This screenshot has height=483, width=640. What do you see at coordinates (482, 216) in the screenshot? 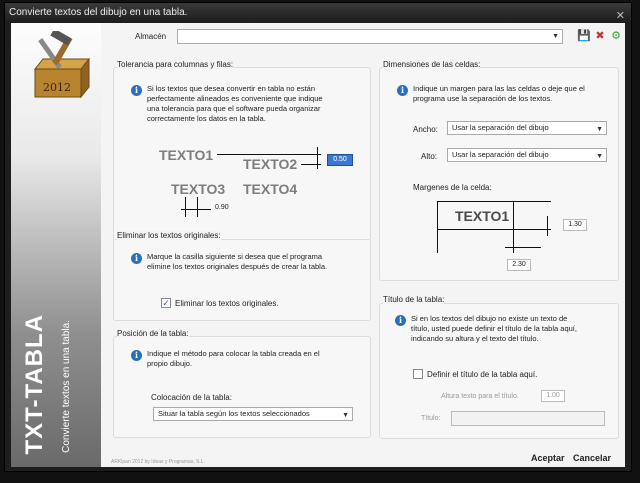
I see `example-texto1-cell: TEXTO1` at bounding box center [482, 216].